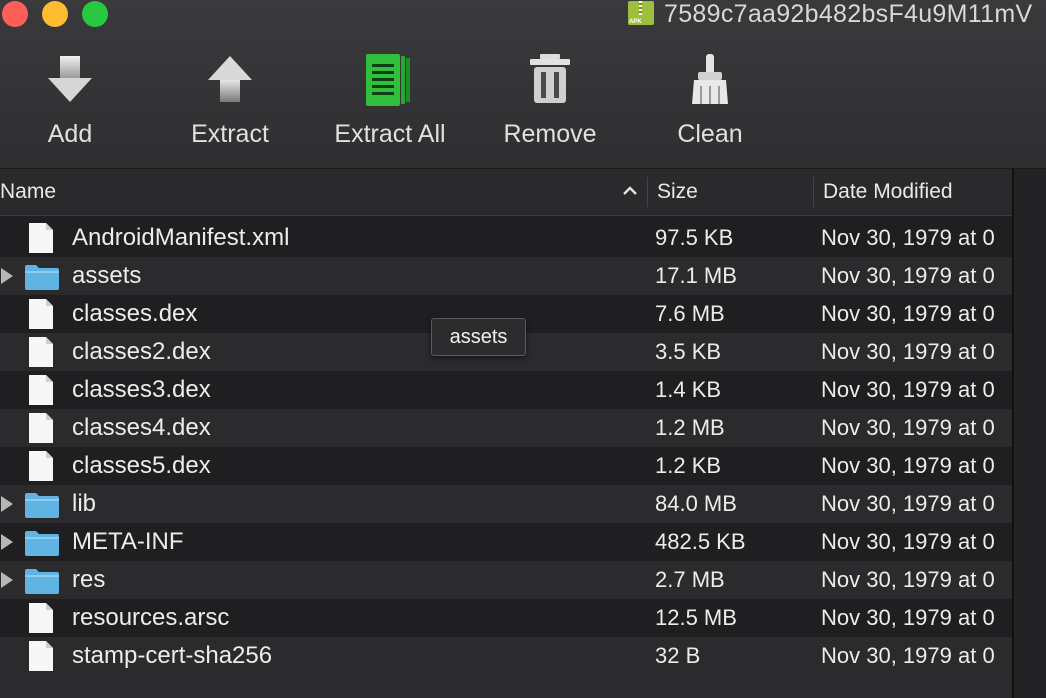  I want to click on file-size: 1.4 KB, so click(688, 389).